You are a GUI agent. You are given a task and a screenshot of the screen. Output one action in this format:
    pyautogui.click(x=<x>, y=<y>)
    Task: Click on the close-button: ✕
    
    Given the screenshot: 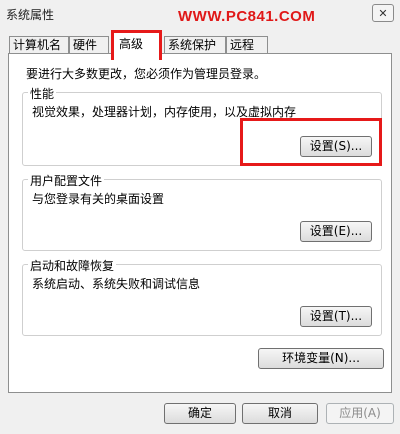 What is the action you would take?
    pyautogui.click(x=383, y=13)
    